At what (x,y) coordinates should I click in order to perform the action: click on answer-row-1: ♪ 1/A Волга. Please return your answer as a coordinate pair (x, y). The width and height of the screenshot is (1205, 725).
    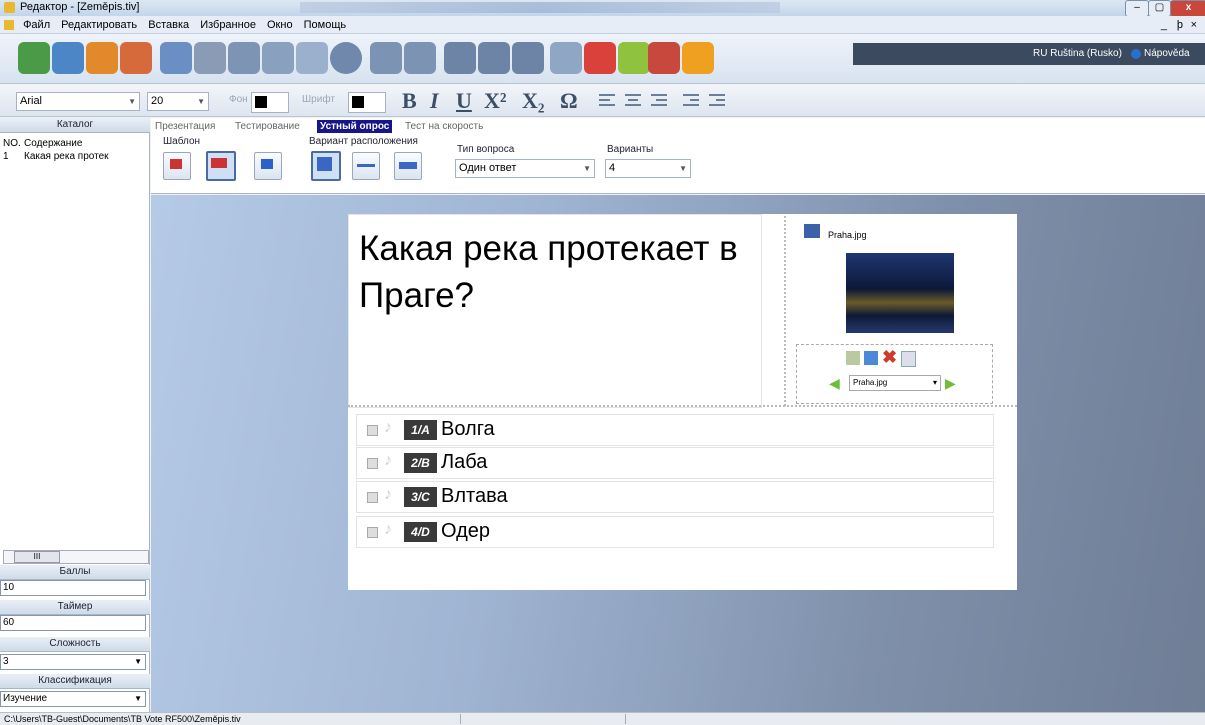
    Looking at the image, I should click on (675, 430).